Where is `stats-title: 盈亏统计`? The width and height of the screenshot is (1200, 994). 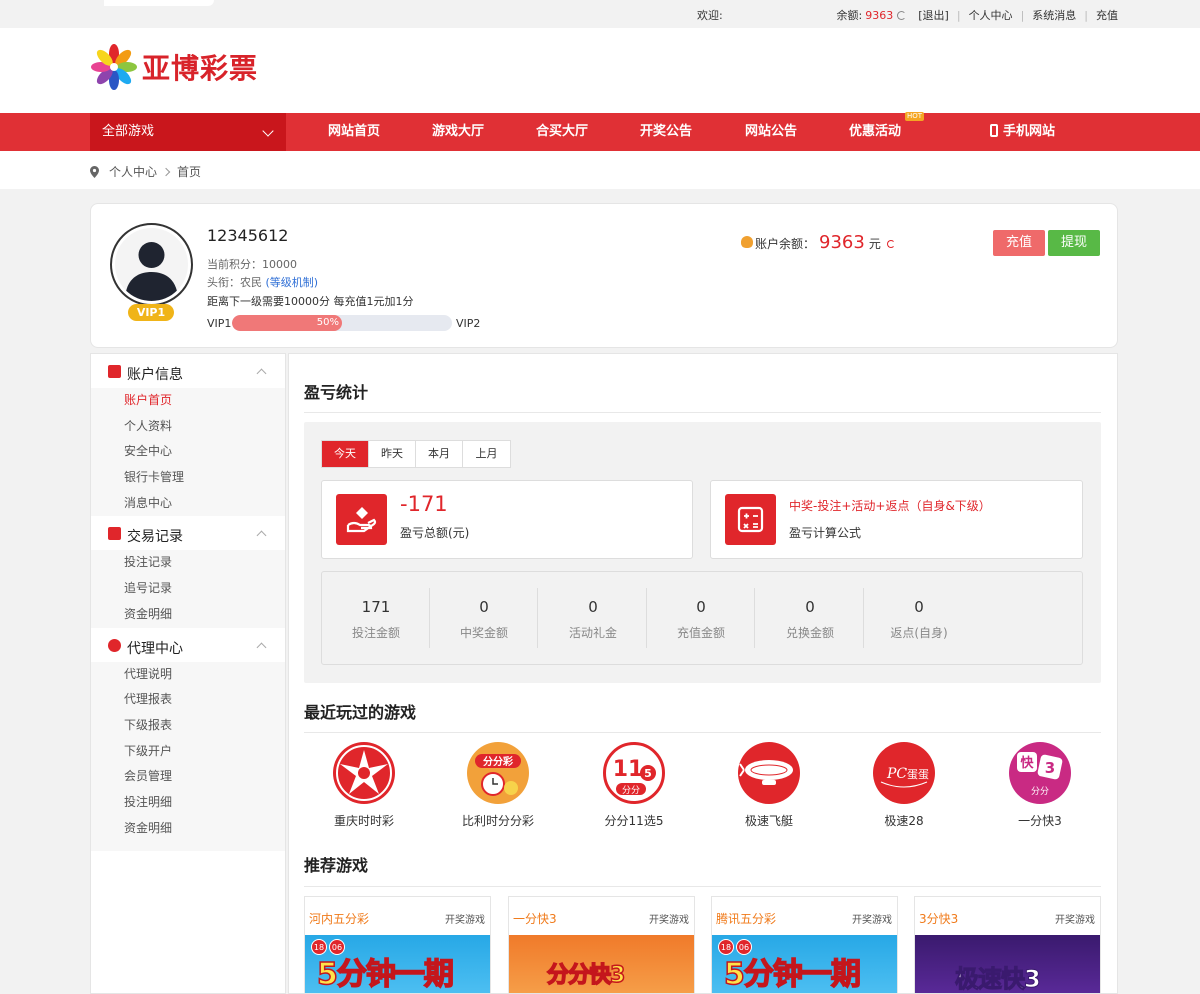 stats-title: 盈亏统计 is located at coordinates (336, 392).